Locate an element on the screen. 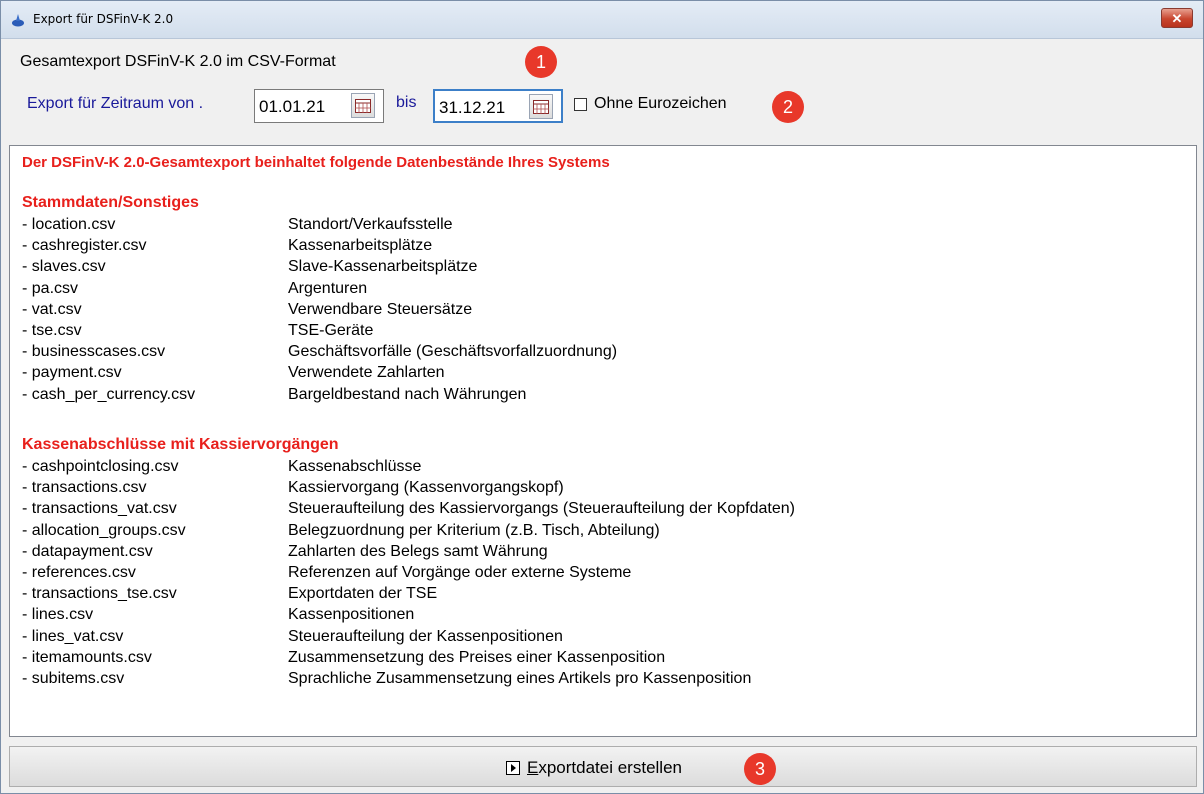 The height and width of the screenshot is (794, 1204). file-name: - transactions_vat.csv is located at coordinates (99, 509).